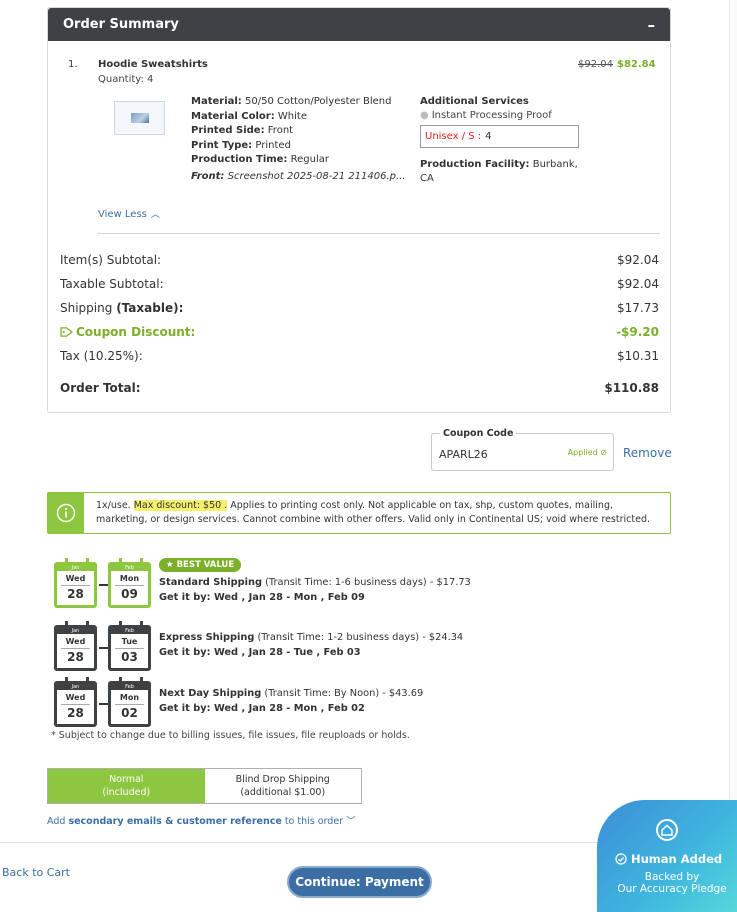  I want to click on shipping-row: Shipping (Taxable): $17.73, so click(359, 308).